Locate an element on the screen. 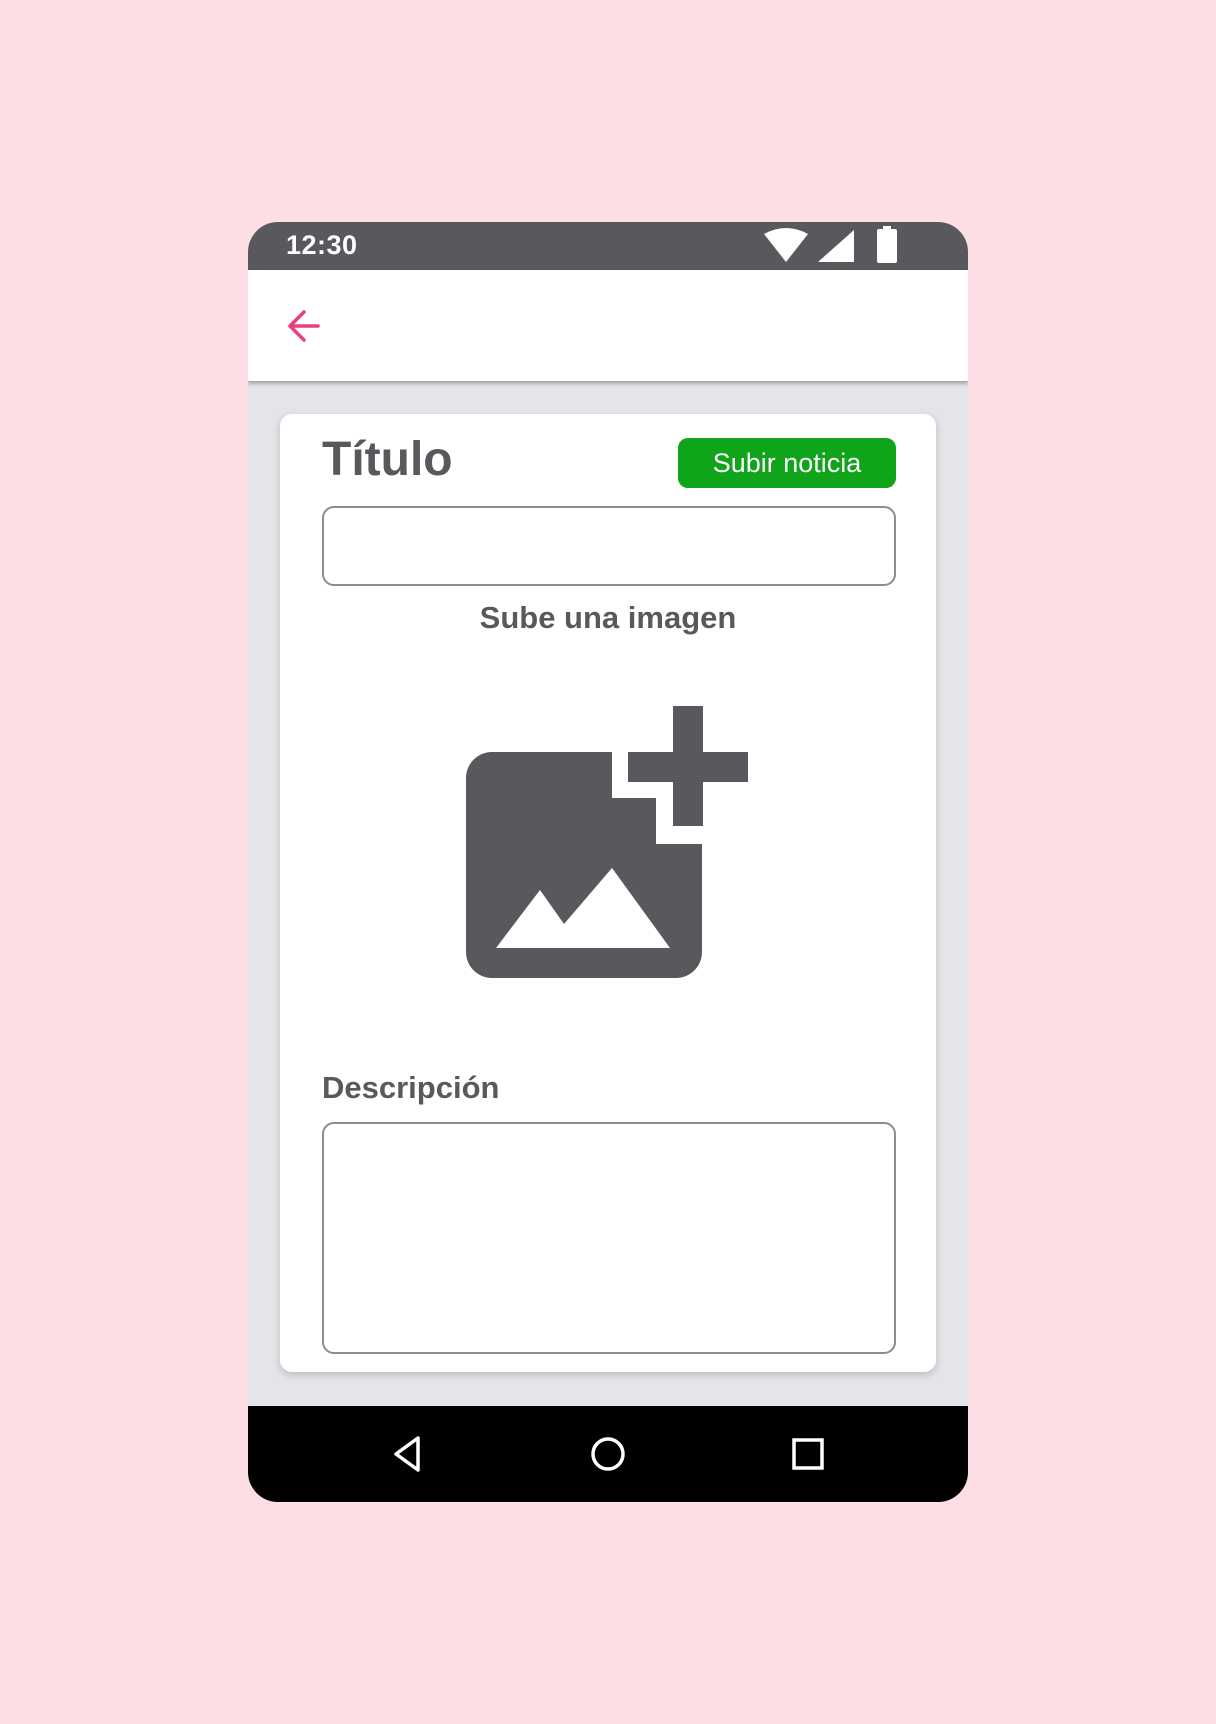 Image resolution: width=1216 pixels, height=1724 pixels. description-label: Descripción is located at coordinates (411, 1087).